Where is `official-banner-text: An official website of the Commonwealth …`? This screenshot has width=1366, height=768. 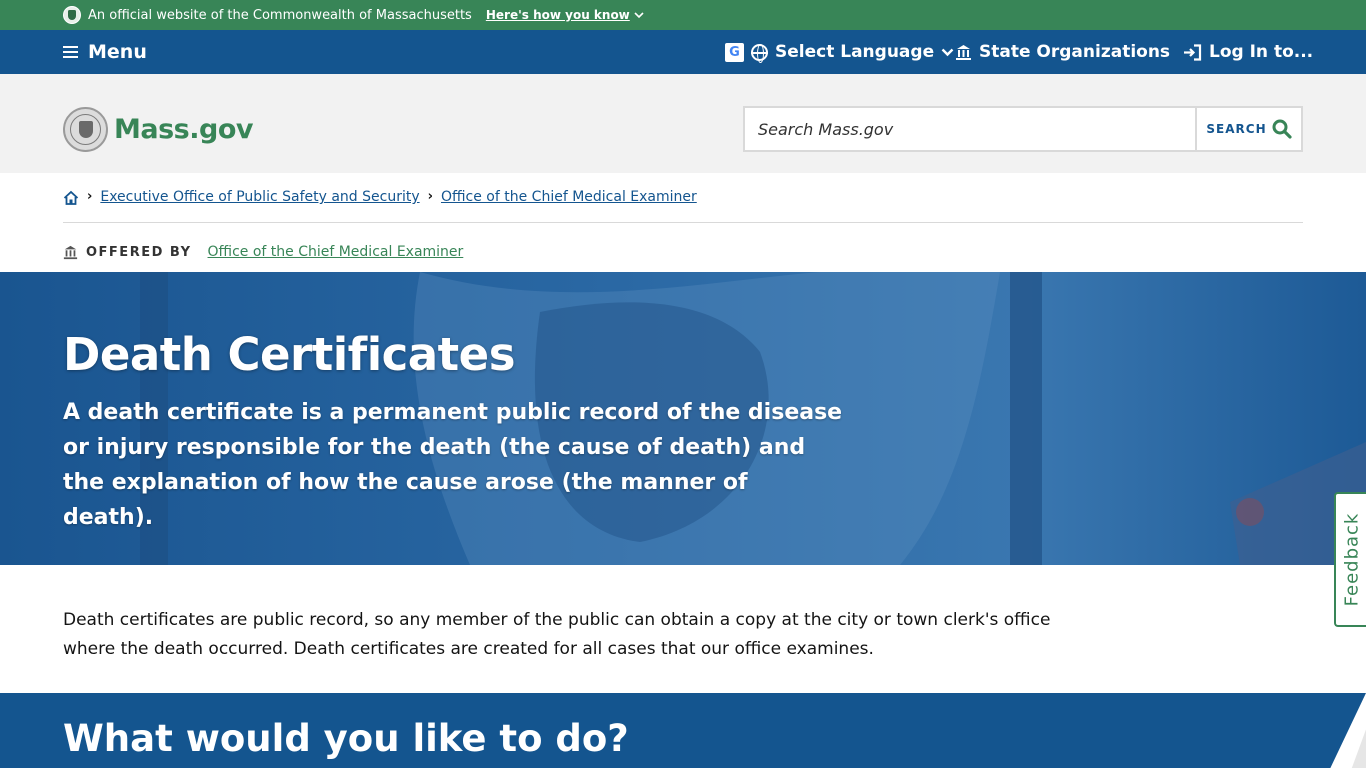
official-banner-text: An official website of the Commonwealth … is located at coordinates (280, 15).